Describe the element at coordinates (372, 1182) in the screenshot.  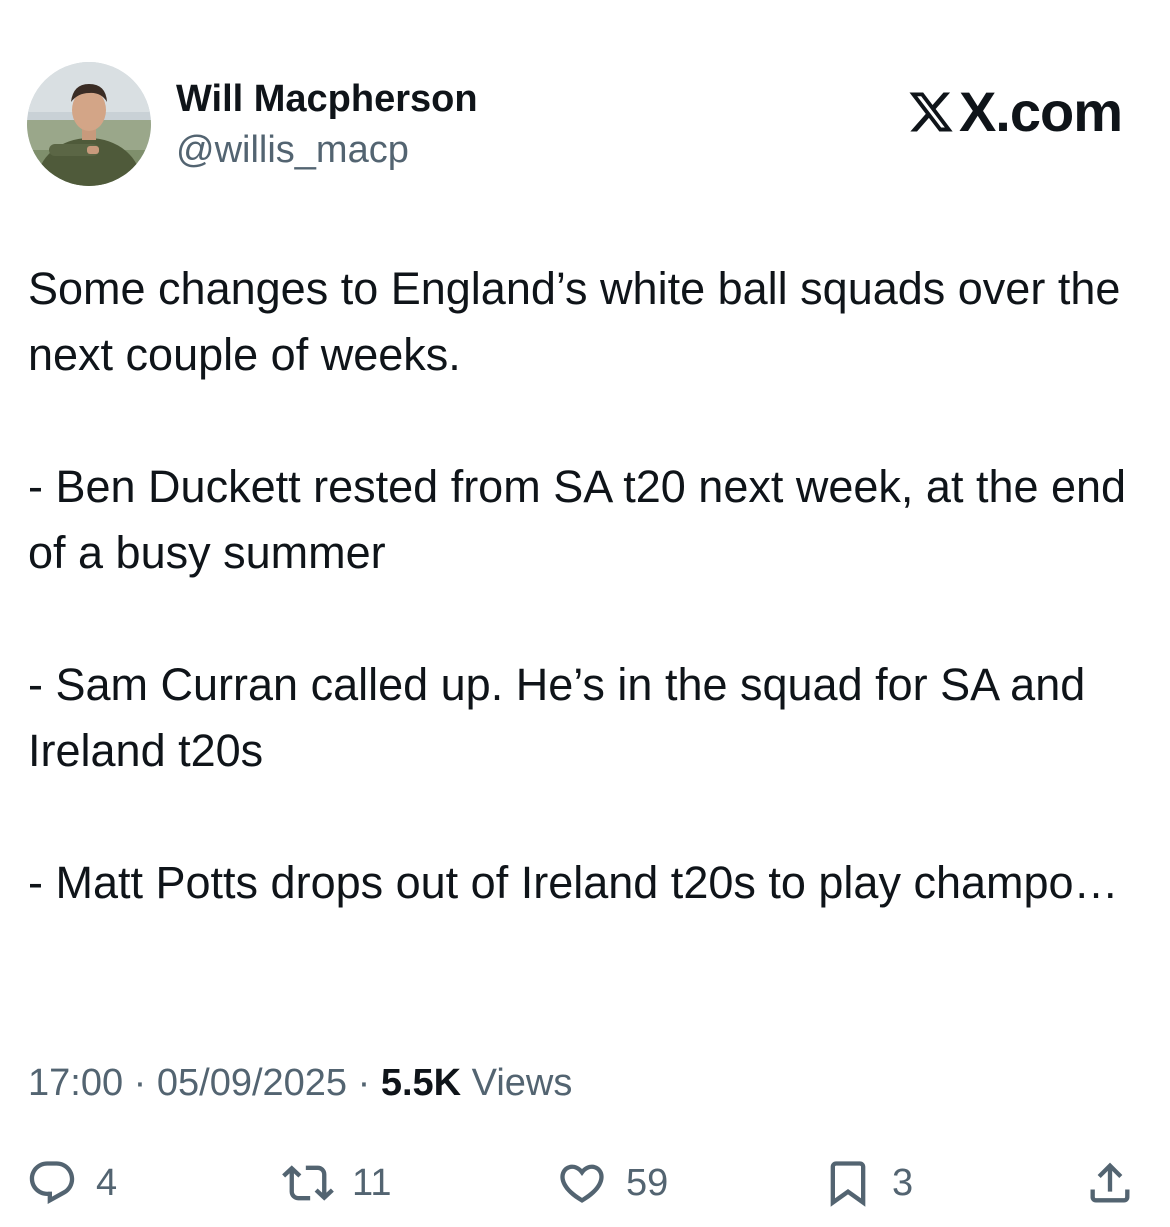
I see `repost-count: 11` at that location.